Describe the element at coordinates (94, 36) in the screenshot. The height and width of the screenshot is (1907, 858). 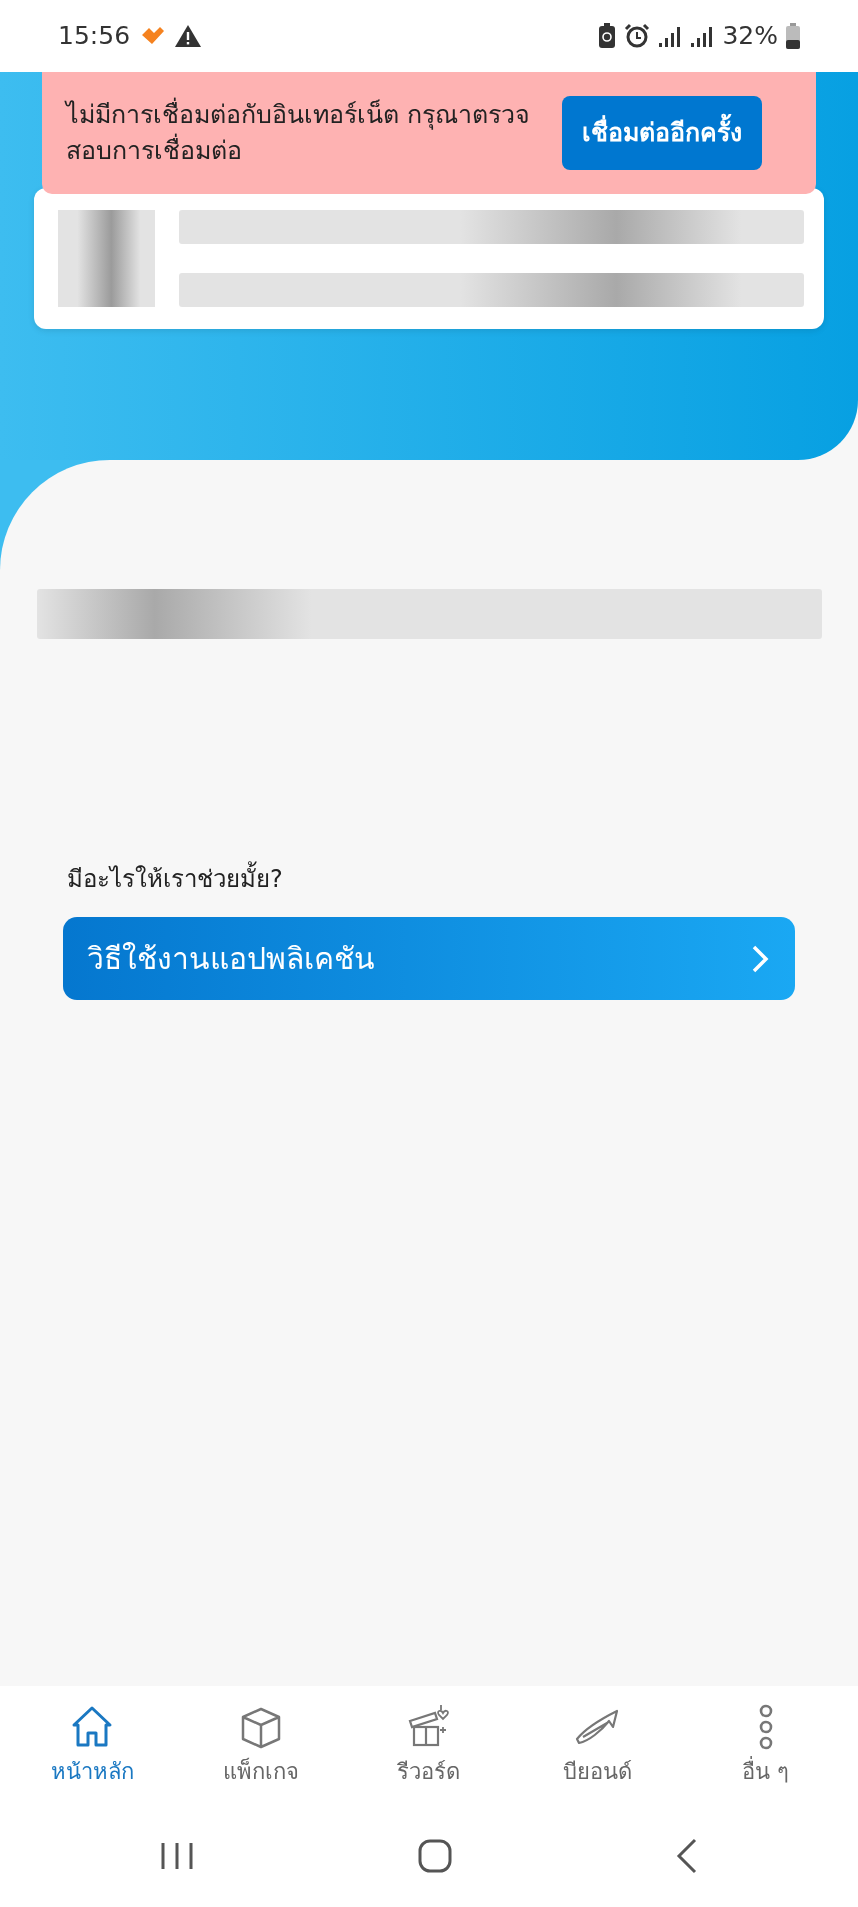
I see `status-time: 15:56` at that location.